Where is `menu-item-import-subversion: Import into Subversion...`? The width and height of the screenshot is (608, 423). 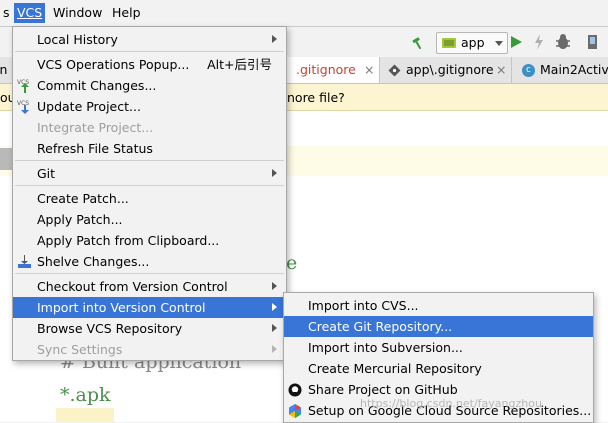
menu-item-import-subversion: Import into Subversion... is located at coordinates (438, 347).